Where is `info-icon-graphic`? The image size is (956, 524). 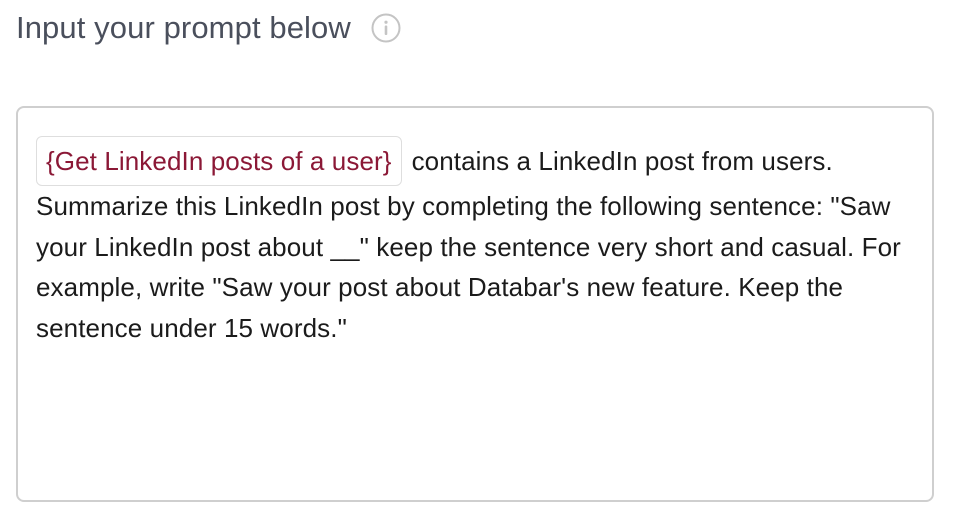 info-icon-graphic is located at coordinates (386, 28).